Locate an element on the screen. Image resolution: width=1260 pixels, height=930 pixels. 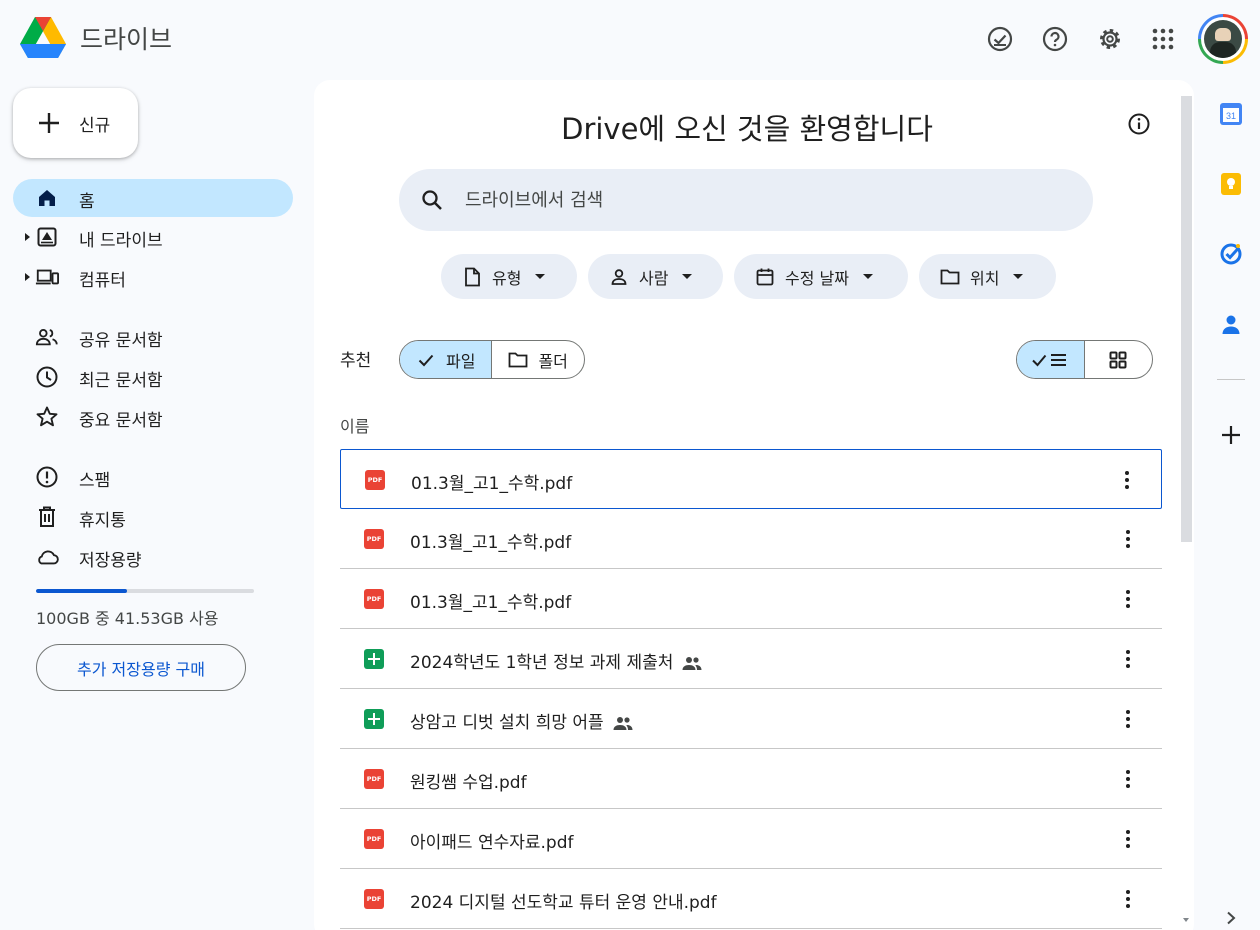
file-name: 아이패드 연수자료.pdf is located at coordinates (492, 840).